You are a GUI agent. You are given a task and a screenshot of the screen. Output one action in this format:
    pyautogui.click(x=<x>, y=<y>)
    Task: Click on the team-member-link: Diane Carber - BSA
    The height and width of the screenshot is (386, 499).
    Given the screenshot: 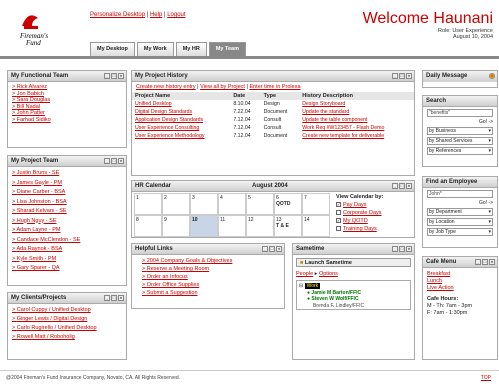 What is the action you would take?
    pyautogui.click(x=67, y=193)
    